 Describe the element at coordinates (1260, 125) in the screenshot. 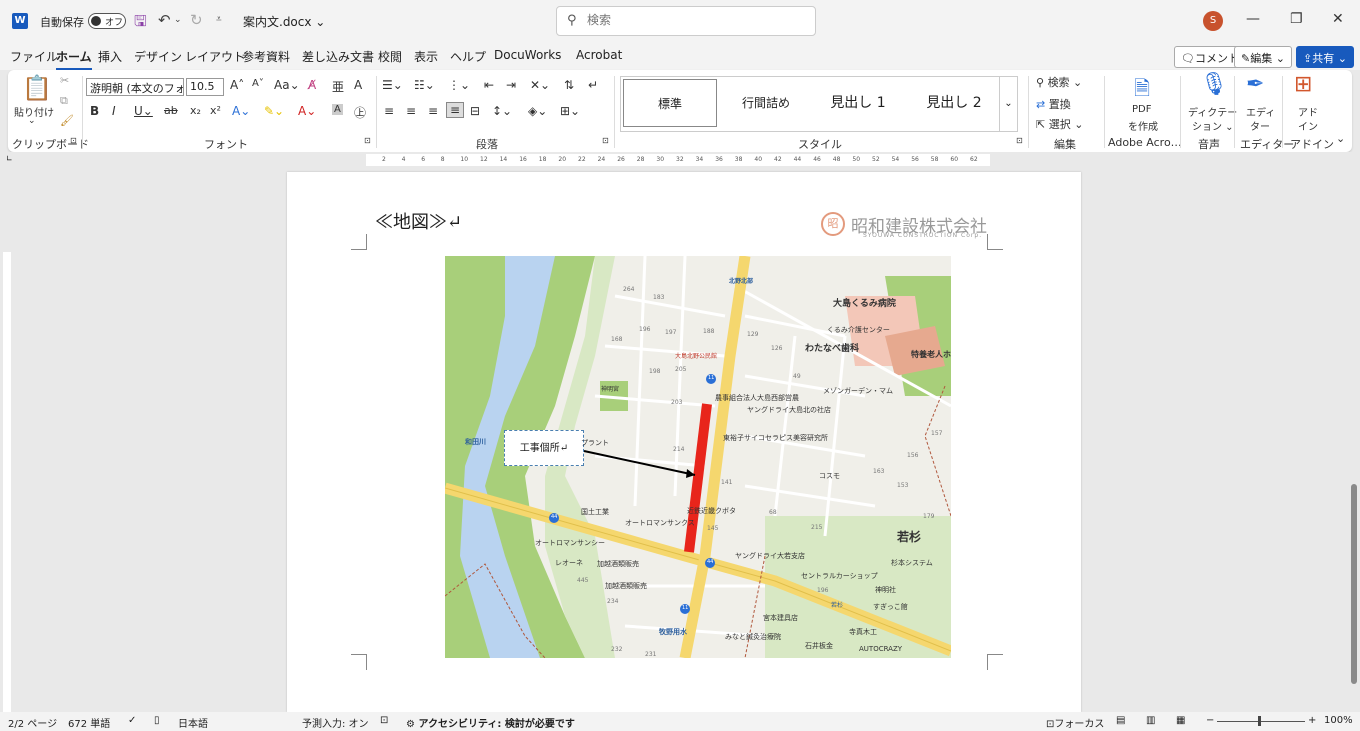

I see `editor-label-2: ター` at that location.